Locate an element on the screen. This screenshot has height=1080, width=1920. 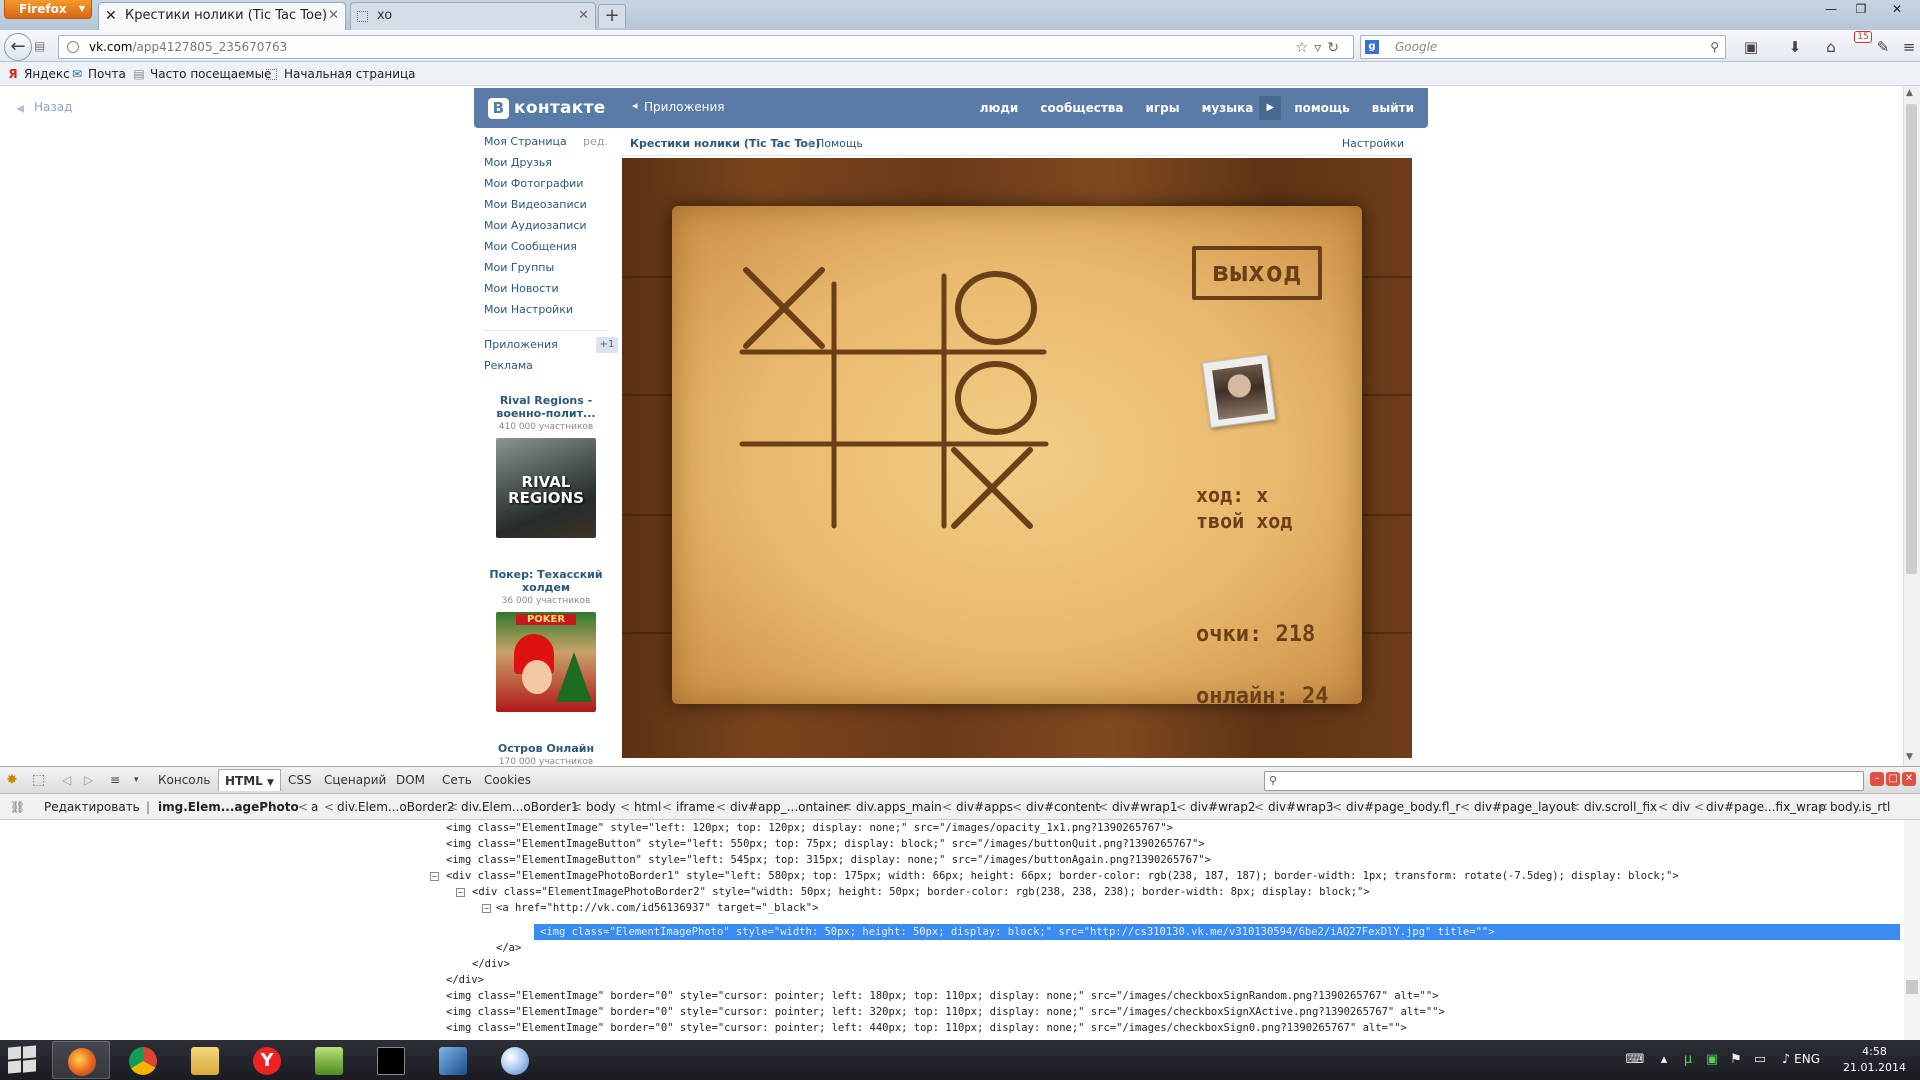
taskbar-yandex-browser: Y is located at coordinates (267, 1060).